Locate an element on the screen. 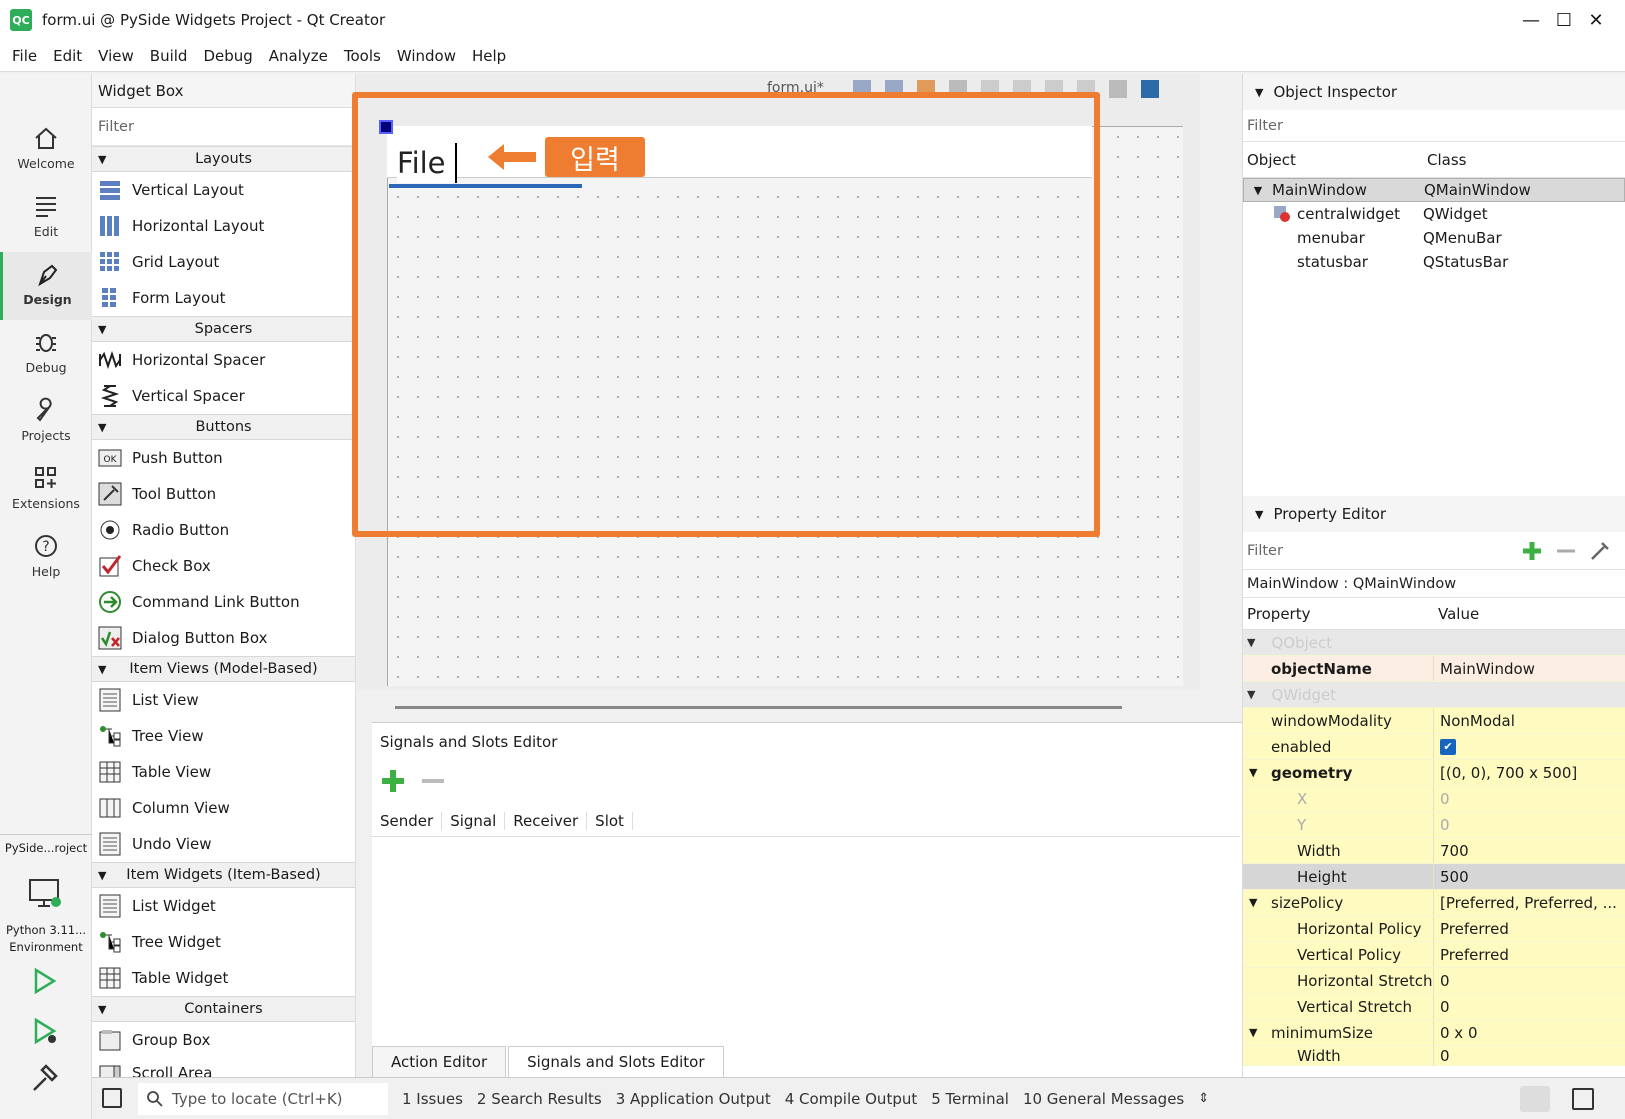  column-object: Object is located at coordinates (1333, 160).